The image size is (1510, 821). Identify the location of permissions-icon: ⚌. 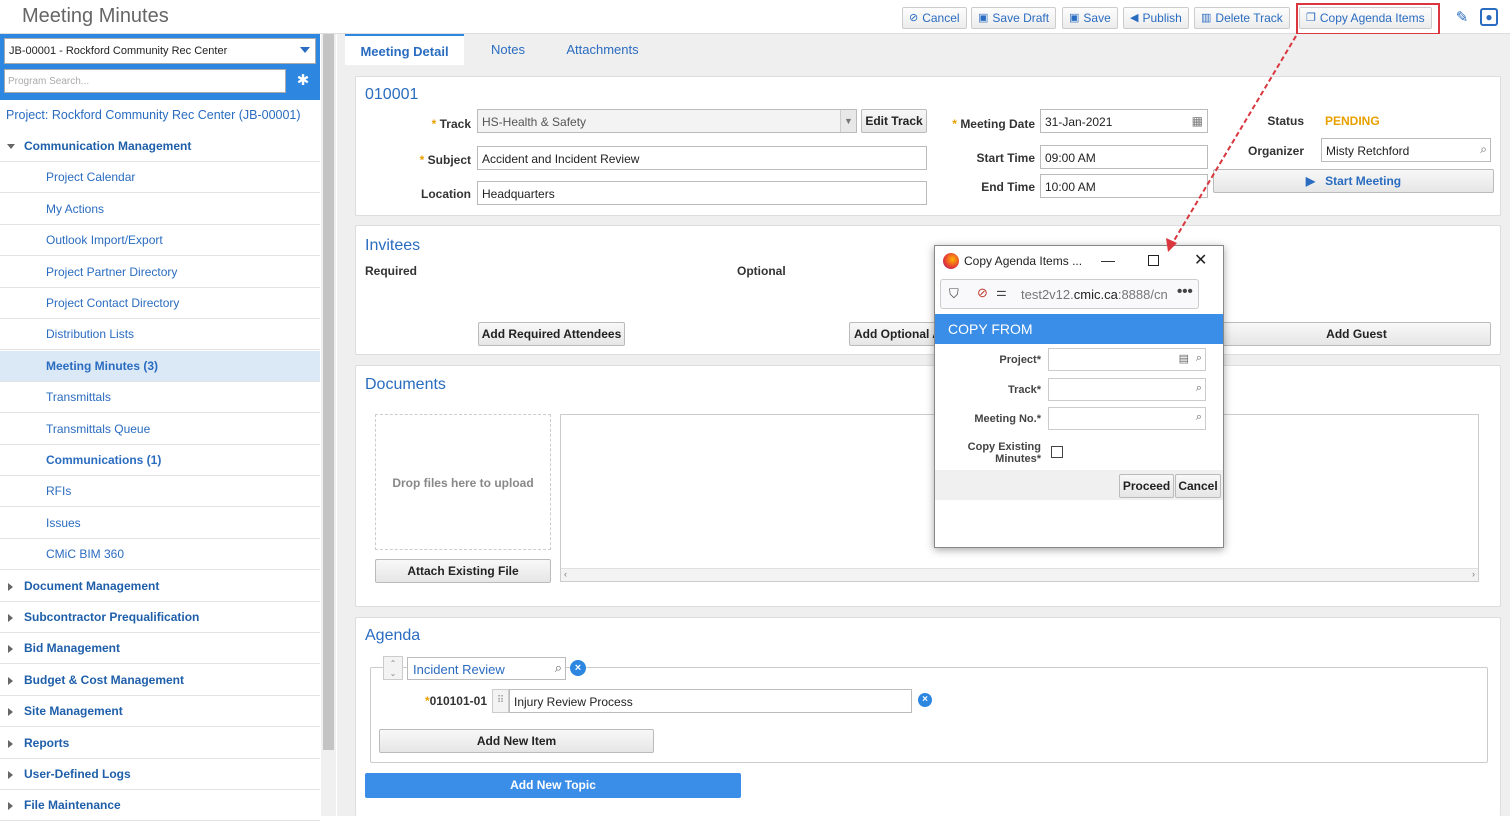
(1001, 292).